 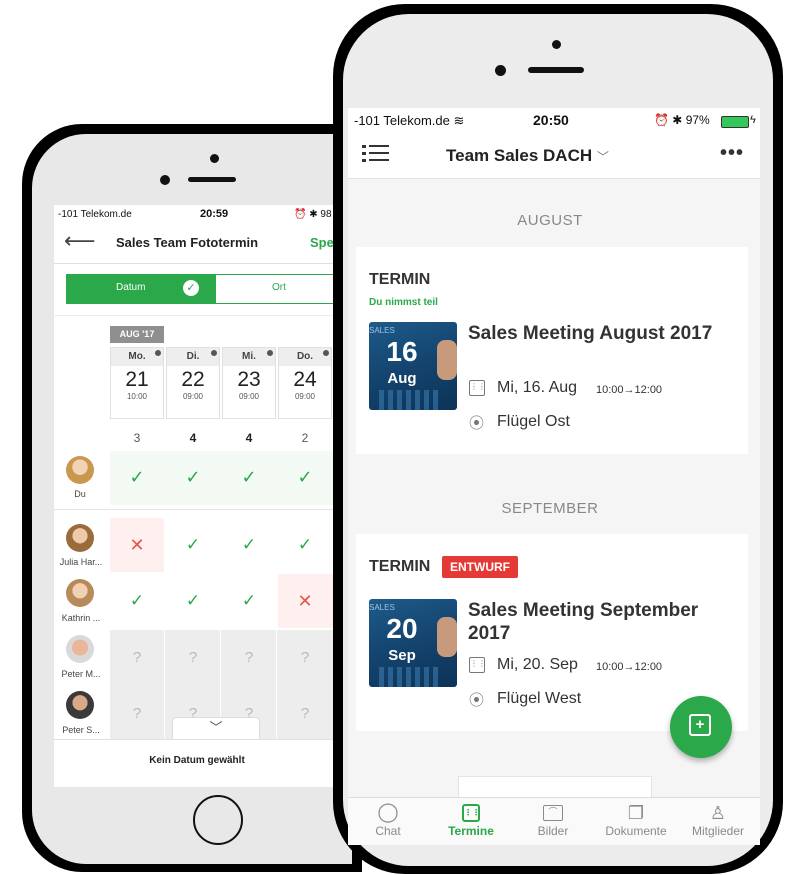 What do you see at coordinates (447, 637) in the screenshot?
I see `hand-graphic` at bounding box center [447, 637].